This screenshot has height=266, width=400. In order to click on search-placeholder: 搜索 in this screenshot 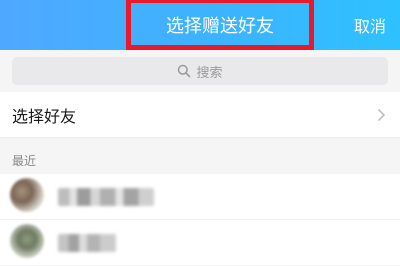, I will do `click(209, 73)`.